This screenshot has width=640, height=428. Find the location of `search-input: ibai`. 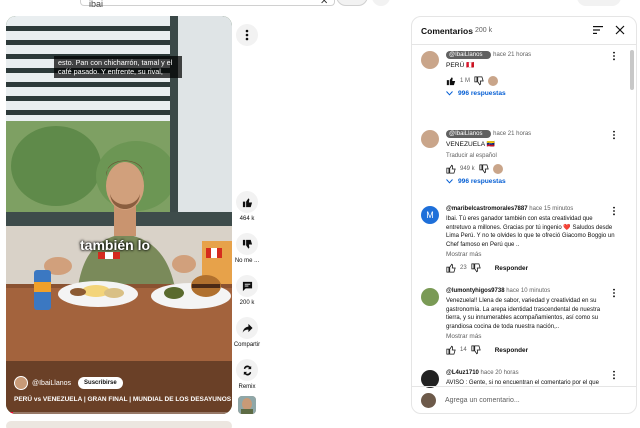

search-input: ibai is located at coordinates (207, 4).